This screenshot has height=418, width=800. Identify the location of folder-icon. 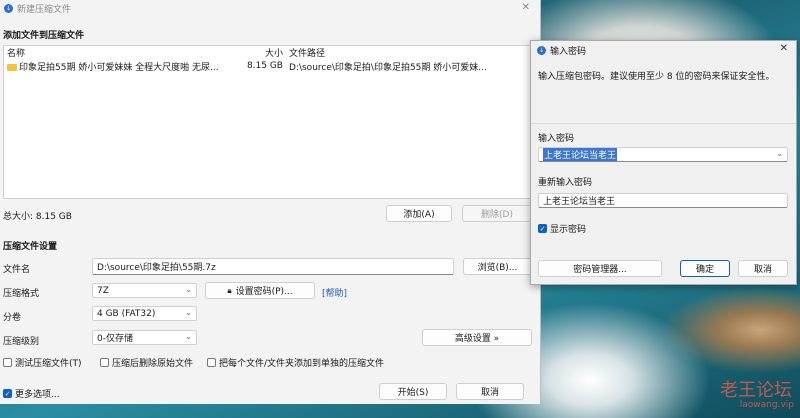
(12, 67).